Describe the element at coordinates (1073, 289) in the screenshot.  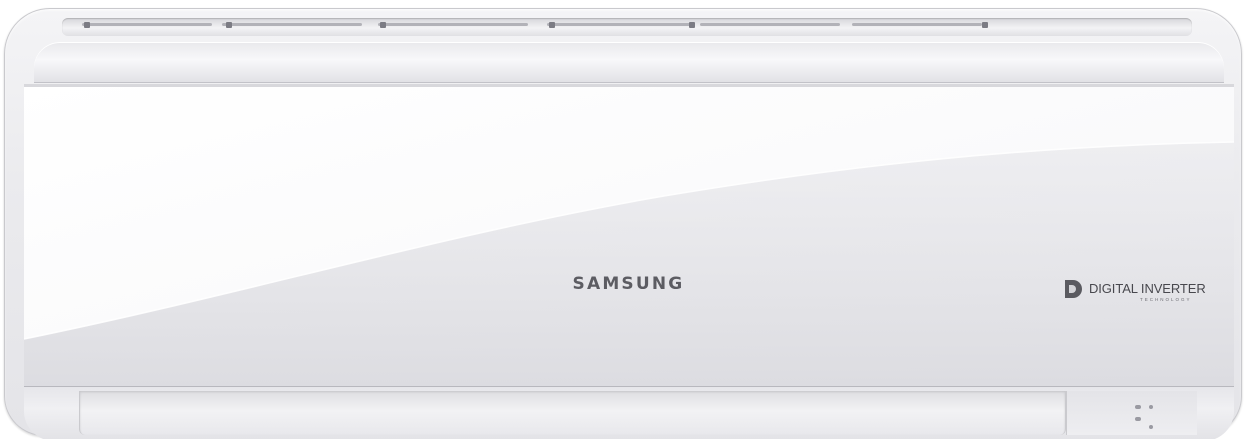
I see `digital-inverter-logo-icon` at that location.